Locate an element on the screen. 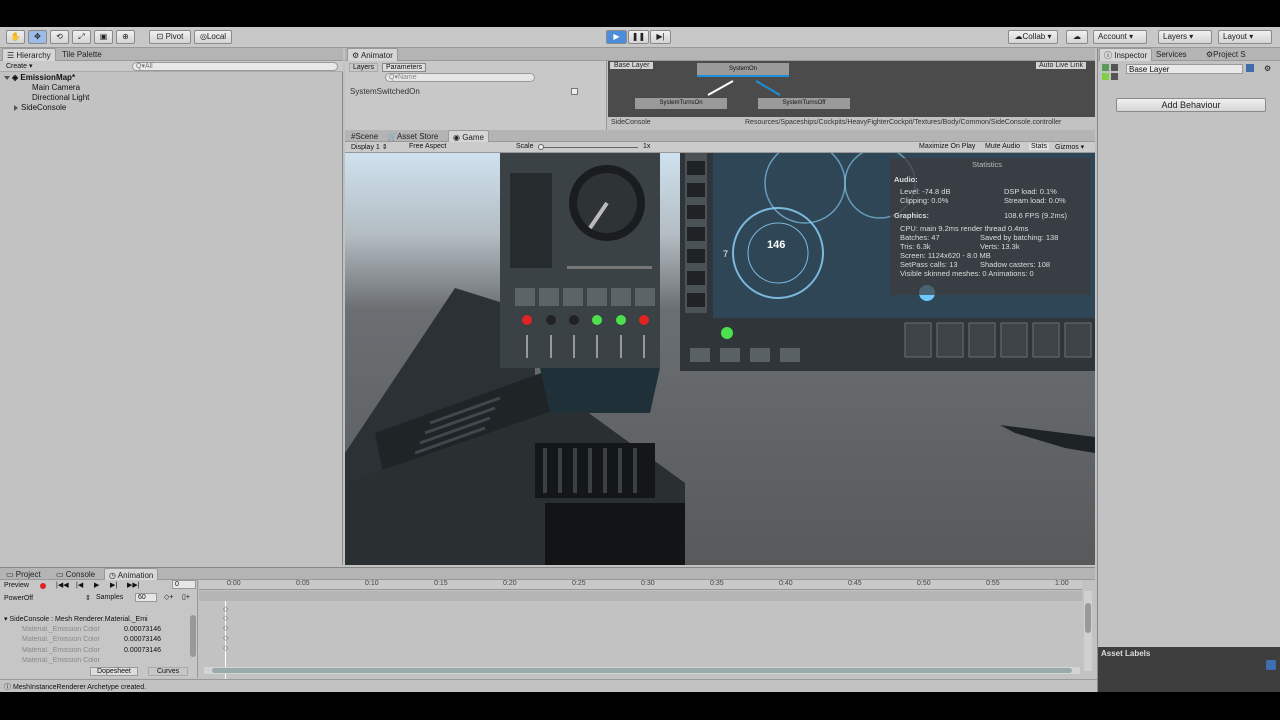  parameter-name: SystemSwitchedOn is located at coordinates (385, 91).